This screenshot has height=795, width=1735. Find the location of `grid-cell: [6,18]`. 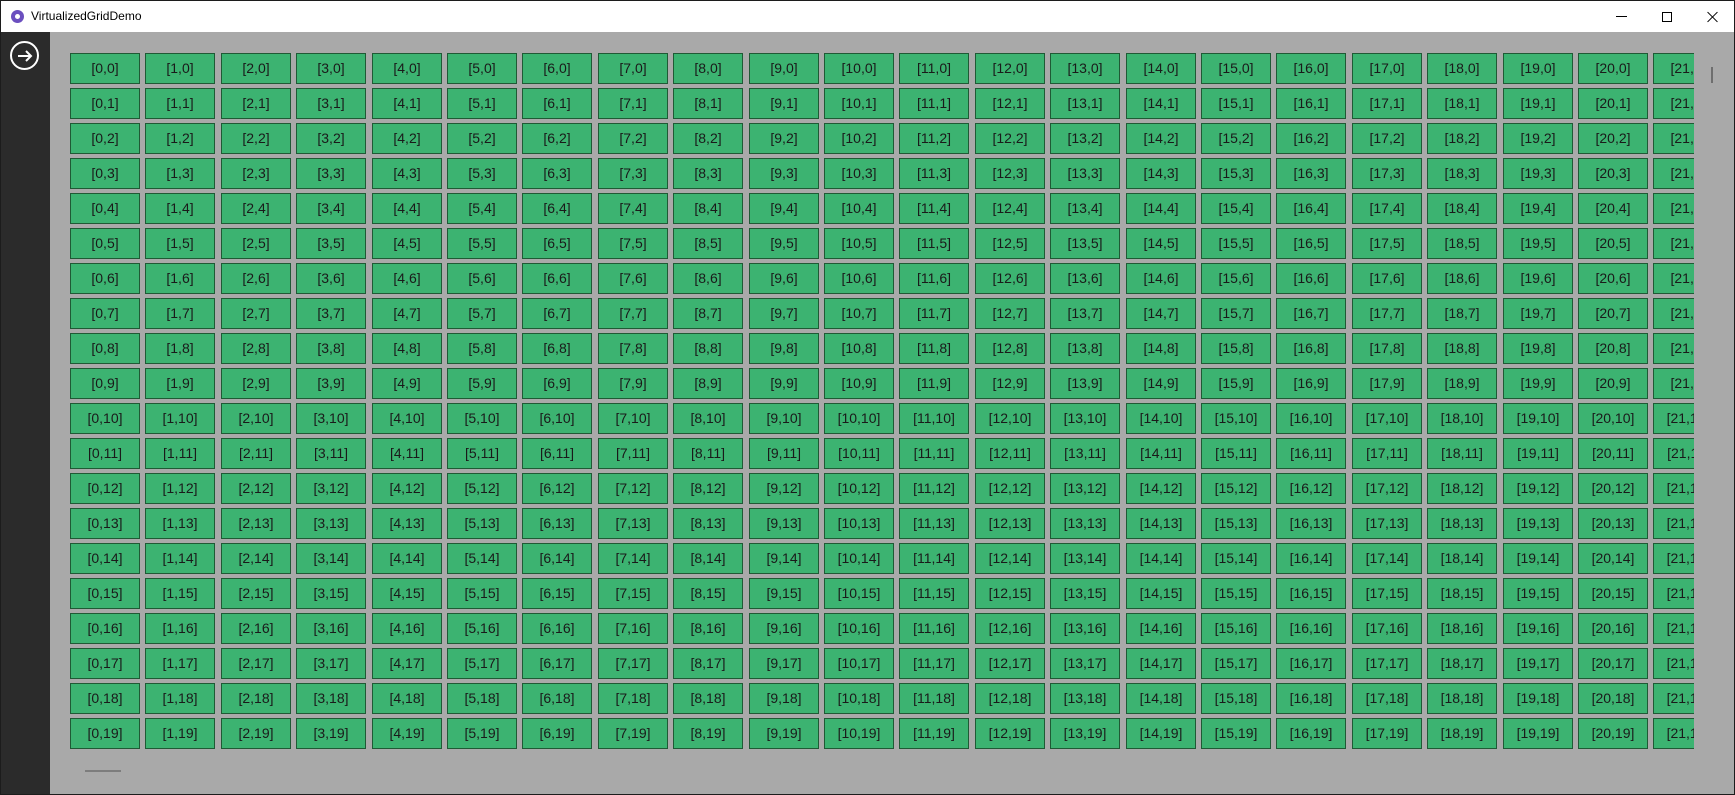

grid-cell: [6,18] is located at coordinates (557, 698).